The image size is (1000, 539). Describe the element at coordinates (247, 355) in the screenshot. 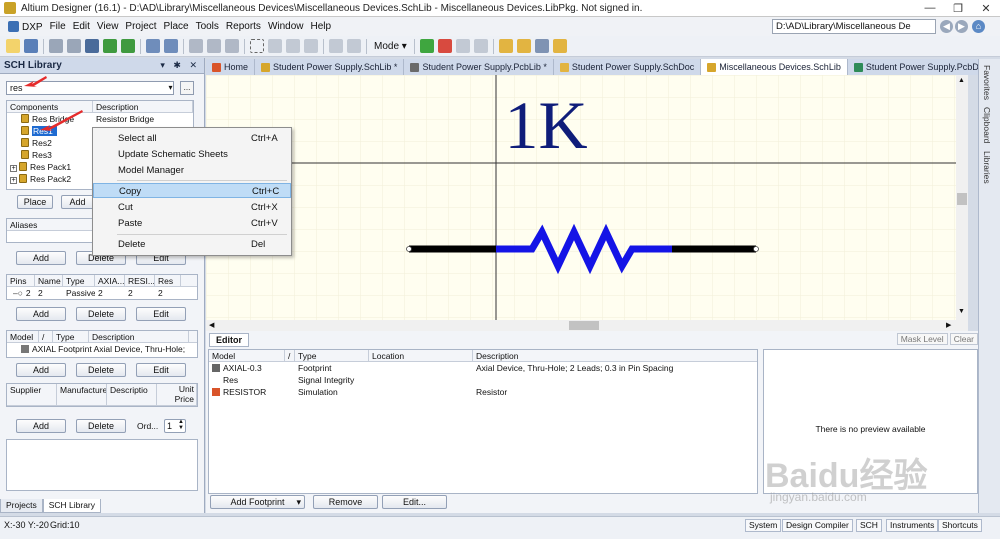

I see `model-column-header: Model` at that location.